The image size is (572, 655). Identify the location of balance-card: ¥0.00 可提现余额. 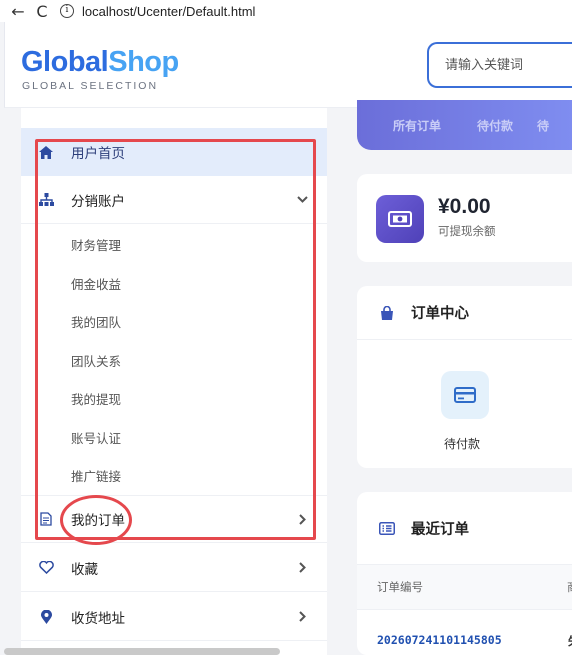
(464, 218).